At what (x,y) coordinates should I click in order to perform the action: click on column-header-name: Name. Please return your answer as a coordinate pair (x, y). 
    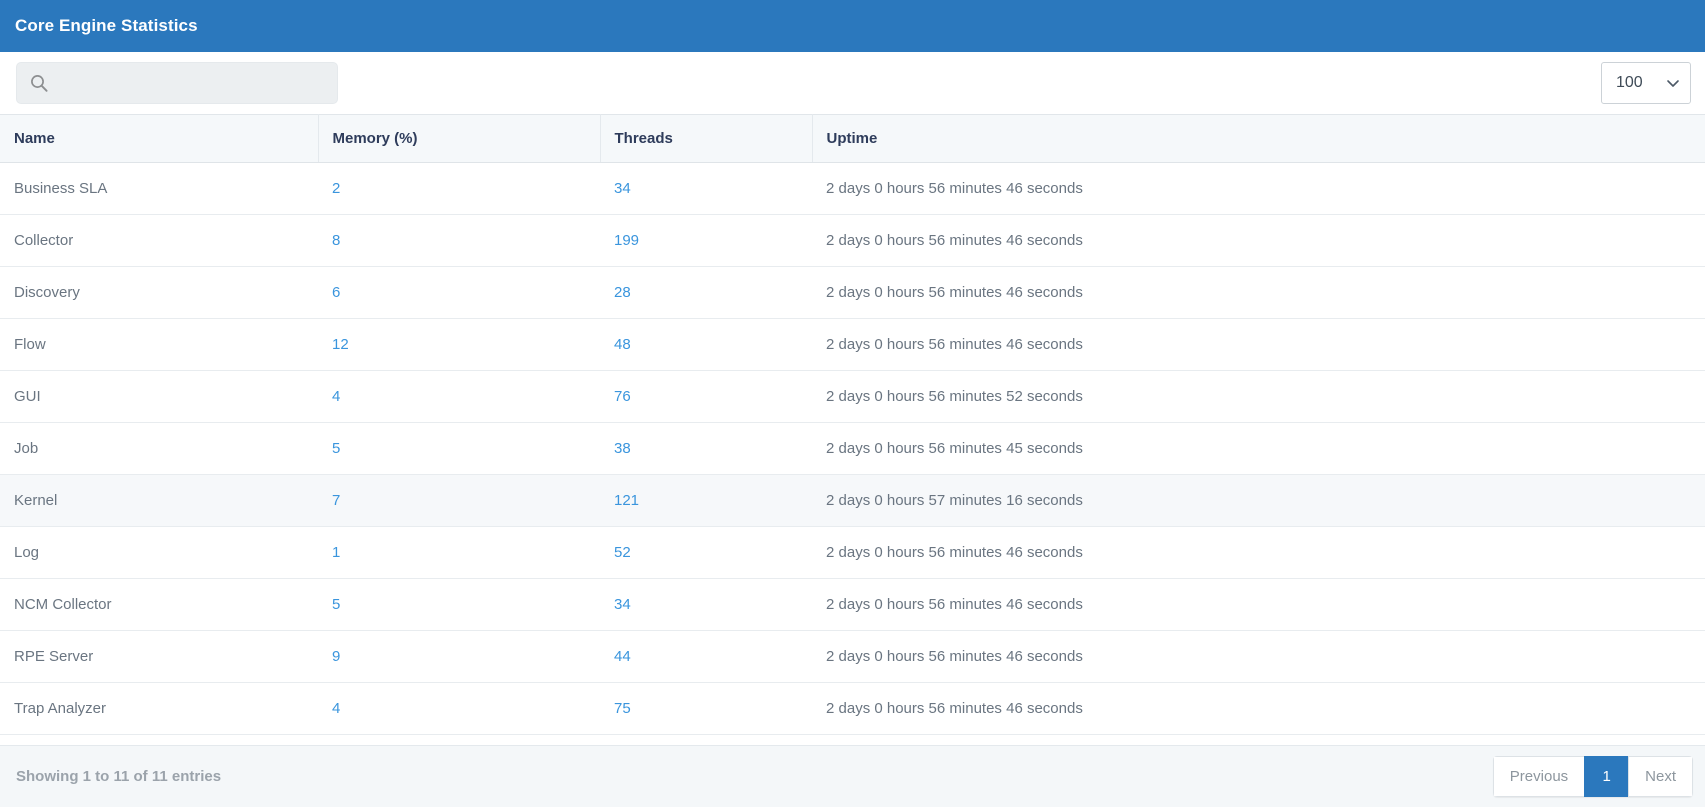
    Looking at the image, I should click on (159, 138).